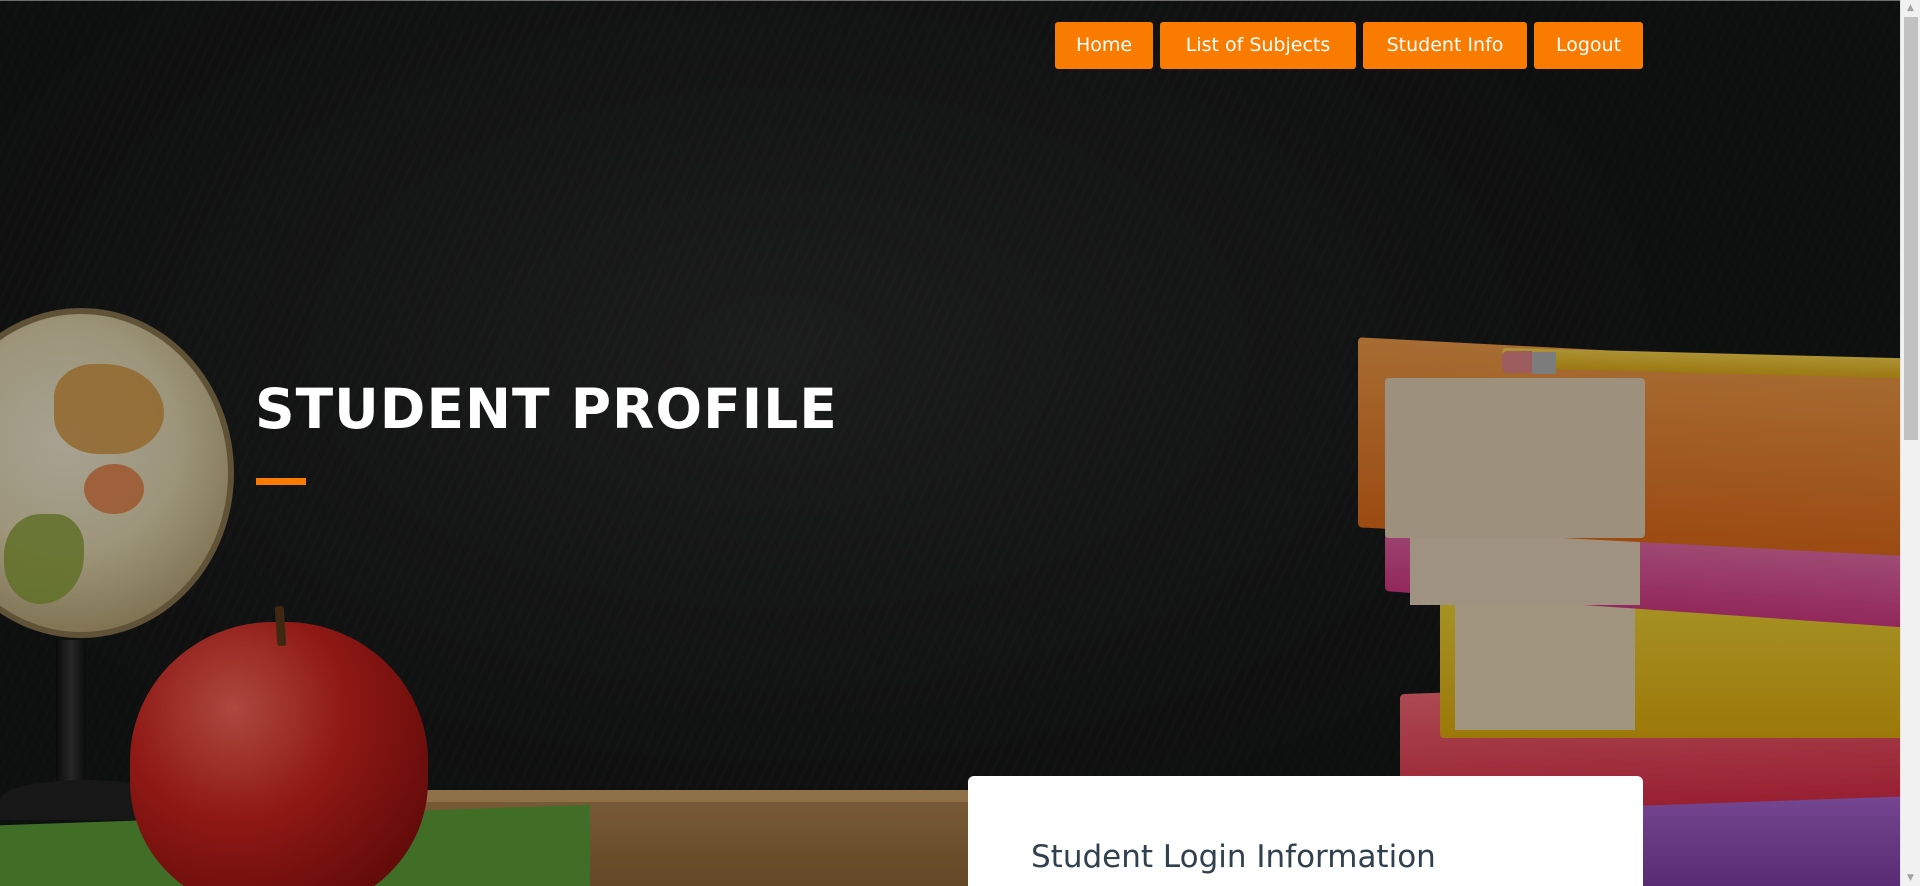 The width and height of the screenshot is (1920, 886). Describe the element at coordinates (1544, 363) in the screenshot. I see `pencil-band` at that location.